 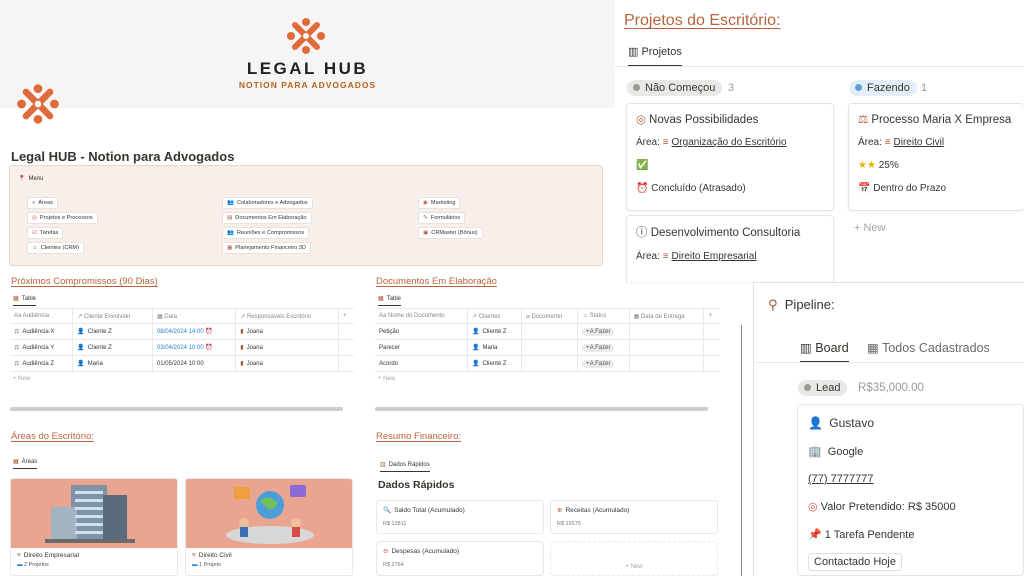 What do you see at coordinates (212, 555) in the screenshot?
I see `area-card-title: ≡ Direito Civil` at bounding box center [212, 555].